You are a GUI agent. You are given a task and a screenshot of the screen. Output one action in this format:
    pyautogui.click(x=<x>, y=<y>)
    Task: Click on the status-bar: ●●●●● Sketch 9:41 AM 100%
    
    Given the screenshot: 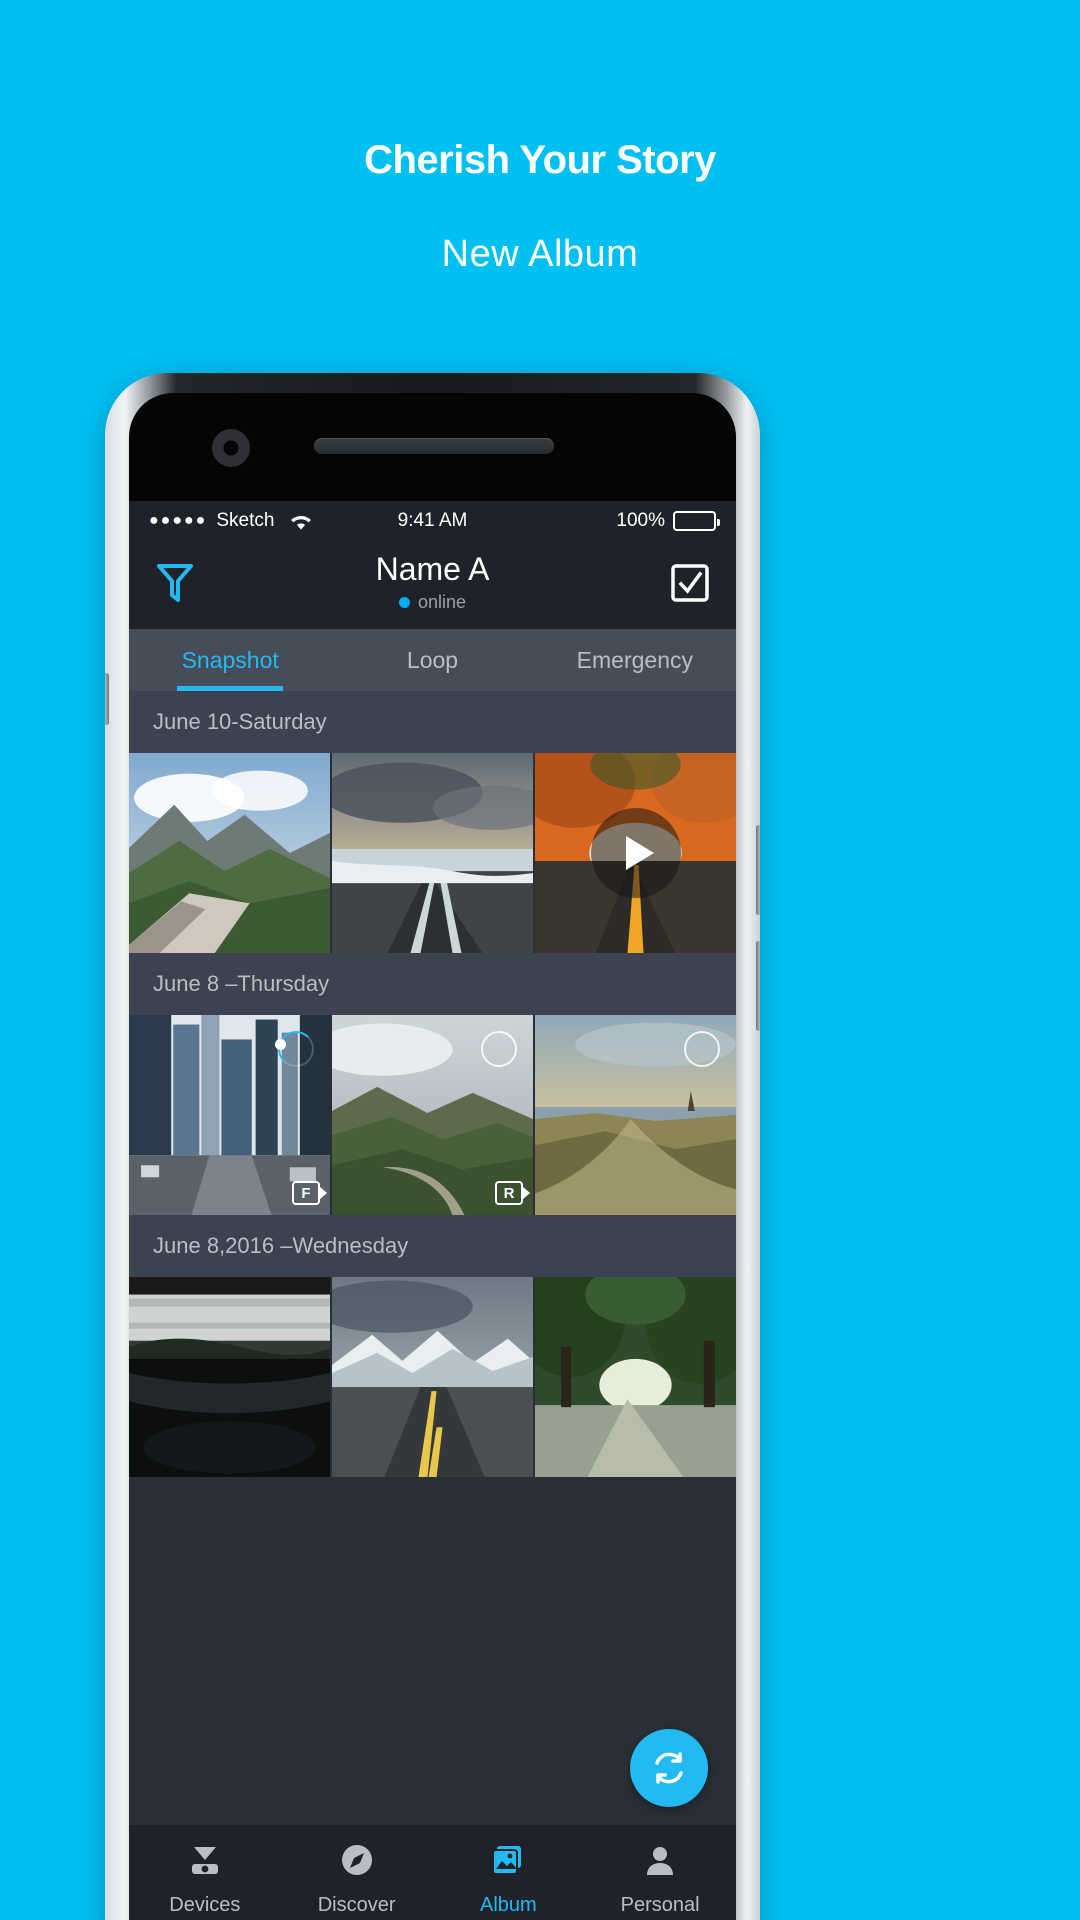 What is the action you would take?
    pyautogui.click(x=432, y=521)
    